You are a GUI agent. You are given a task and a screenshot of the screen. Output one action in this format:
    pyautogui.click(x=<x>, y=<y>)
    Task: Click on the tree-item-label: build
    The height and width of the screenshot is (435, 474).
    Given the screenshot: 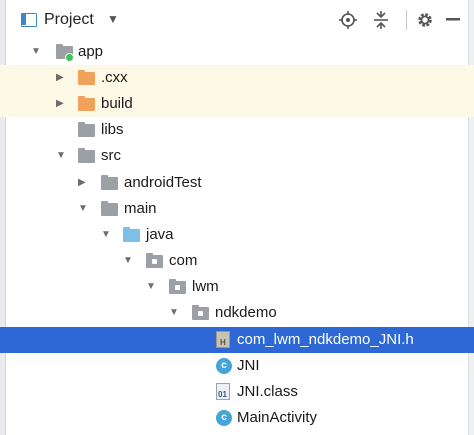 What is the action you would take?
    pyautogui.click(x=117, y=103)
    